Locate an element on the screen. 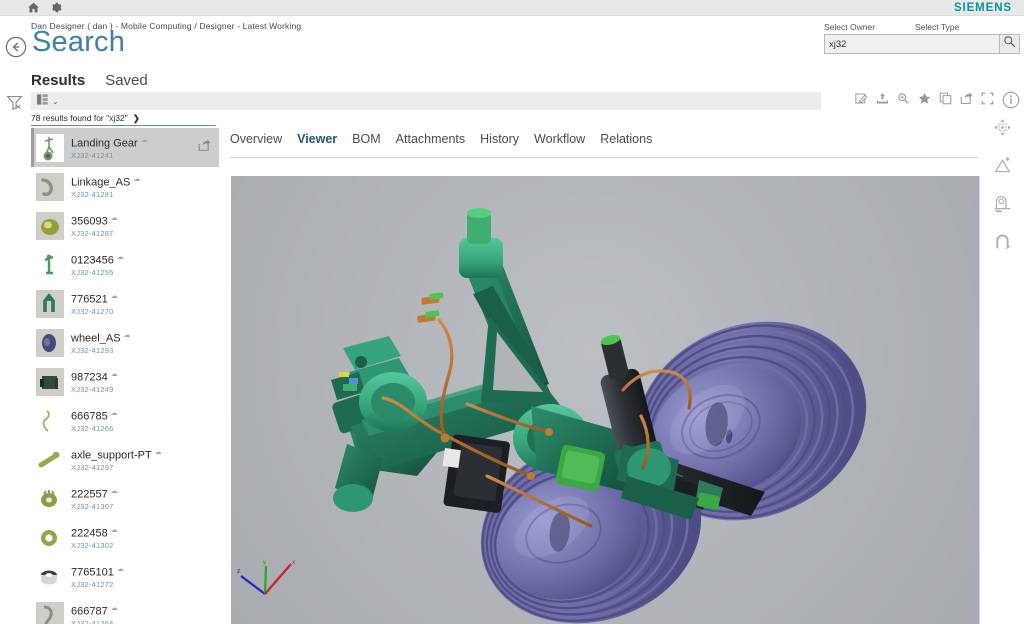 This screenshot has width=1024, height=624. select-type-label: Select Type is located at coordinates (937, 27).